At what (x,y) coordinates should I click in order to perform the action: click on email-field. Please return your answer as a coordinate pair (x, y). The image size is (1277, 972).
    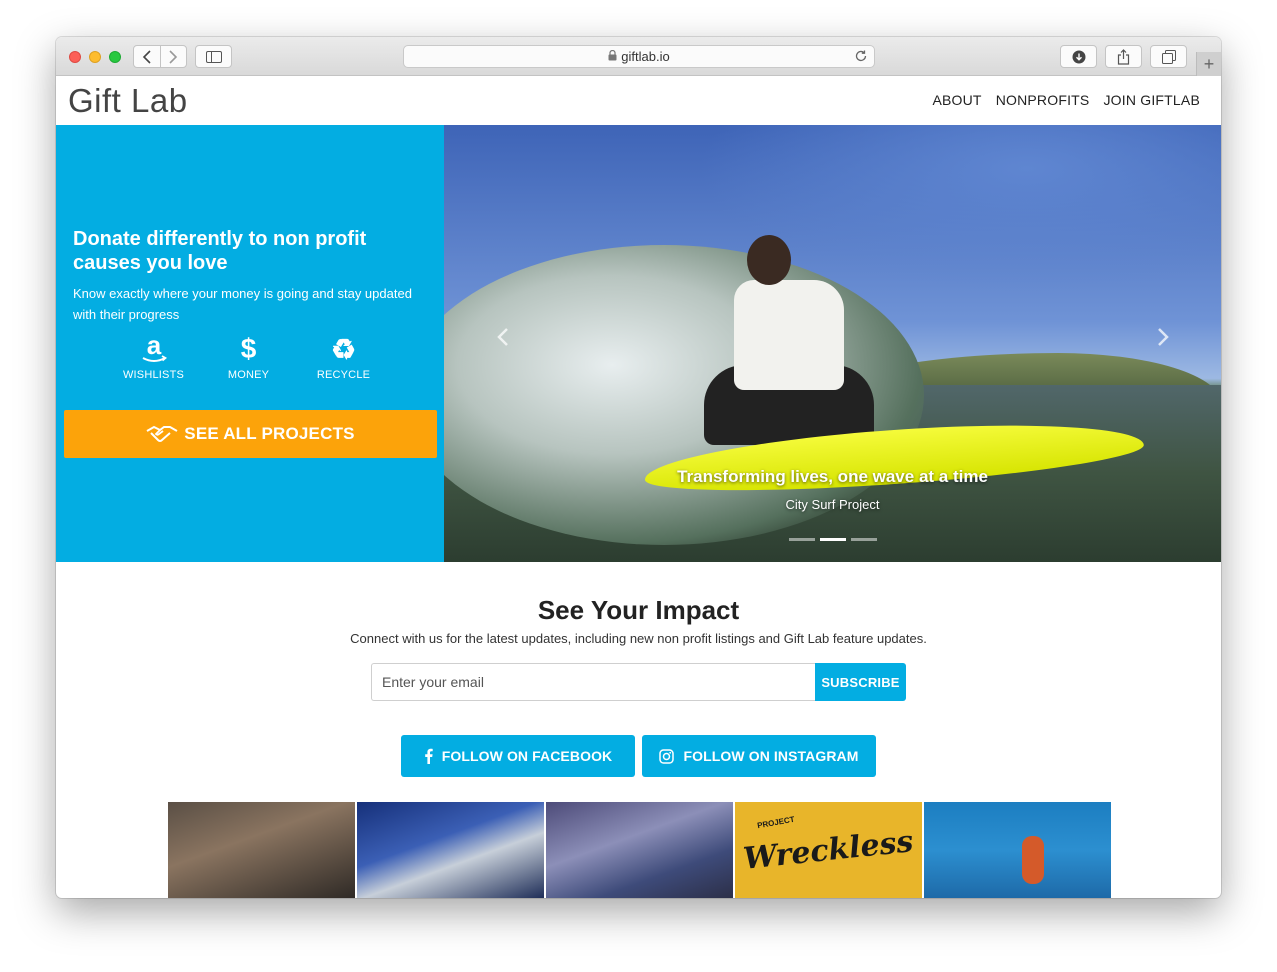
    Looking at the image, I should click on (593, 682).